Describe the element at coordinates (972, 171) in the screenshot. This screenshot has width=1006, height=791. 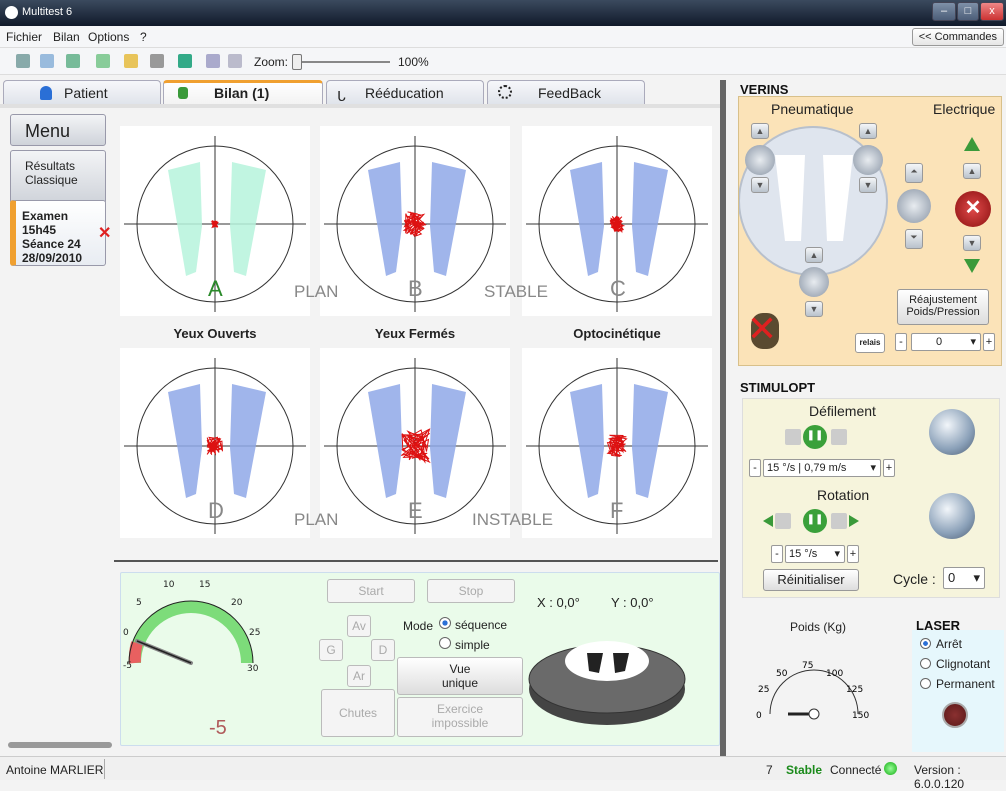
I see `elec-up-button: ▲` at that location.